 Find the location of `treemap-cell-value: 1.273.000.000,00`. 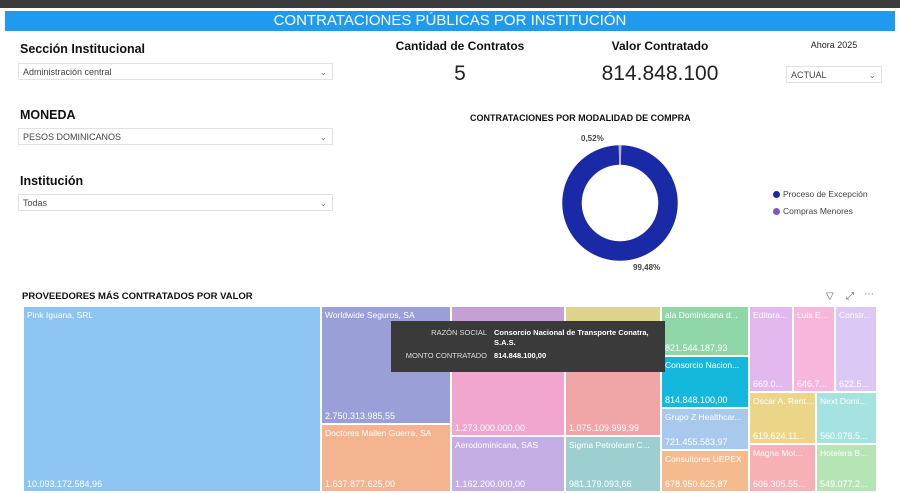

treemap-cell-value: 1.273.000.000,00 is located at coordinates (490, 428).